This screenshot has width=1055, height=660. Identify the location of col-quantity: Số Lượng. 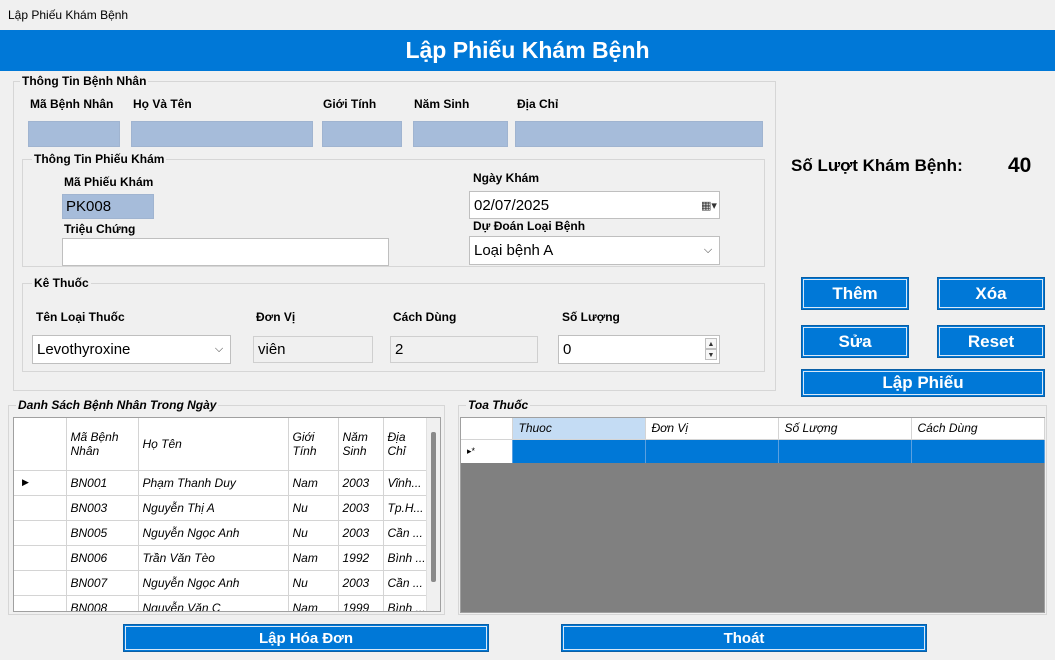
(845, 429).